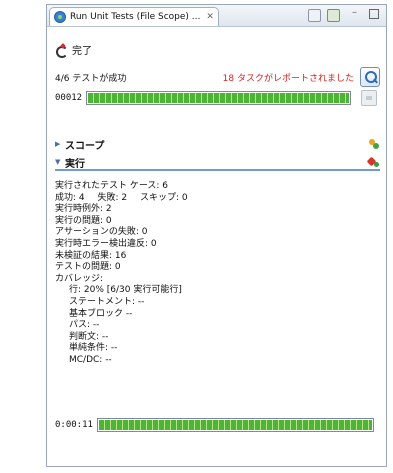  Describe the element at coordinates (112, 186) in the screenshot. I see `executed-count: 実行されたテスト ケース: 6` at that location.